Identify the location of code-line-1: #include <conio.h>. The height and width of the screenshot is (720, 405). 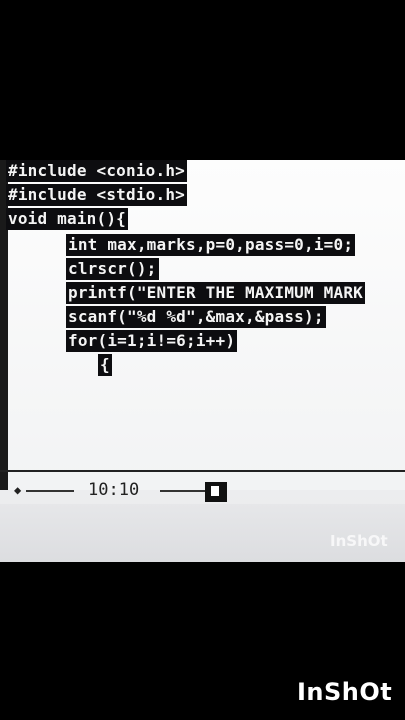
(96, 171).